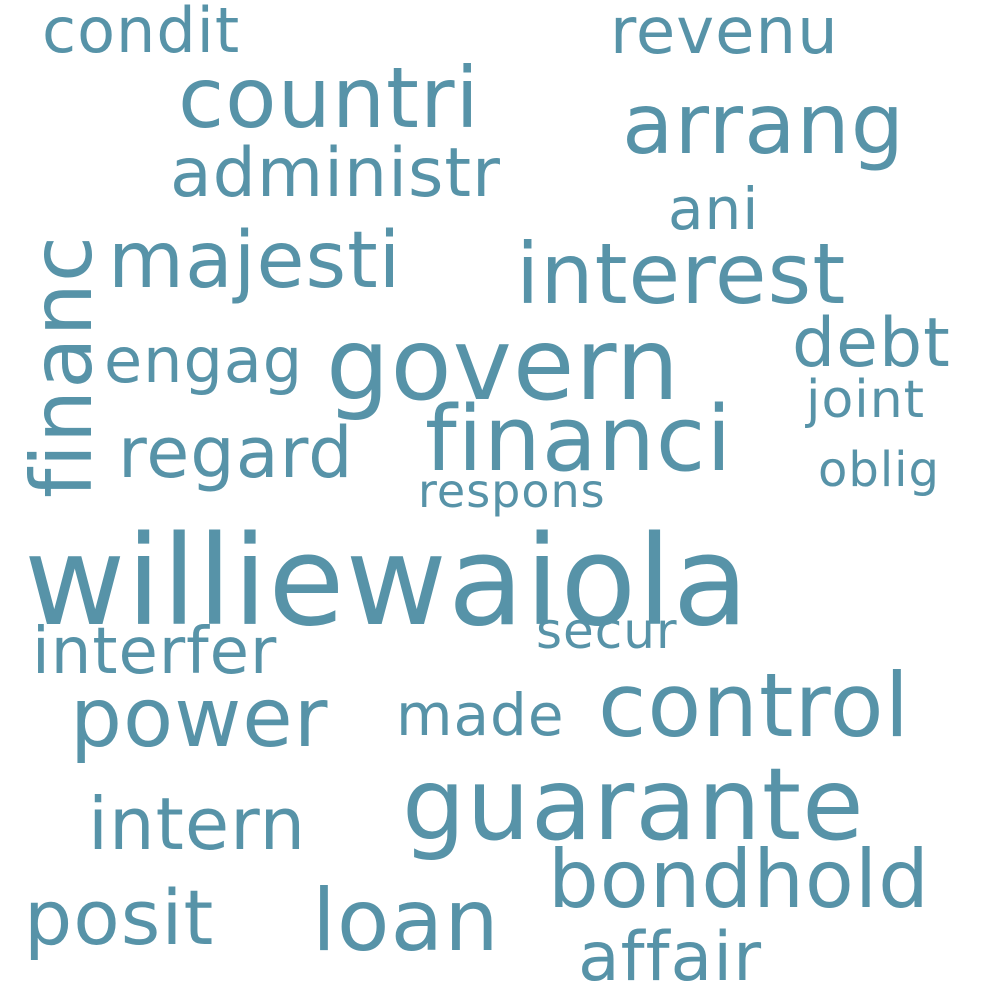 The width and height of the screenshot is (1000, 1000). What do you see at coordinates (406, 921) in the screenshot?
I see `word-loan: loan` at bounding box center [406, 921].